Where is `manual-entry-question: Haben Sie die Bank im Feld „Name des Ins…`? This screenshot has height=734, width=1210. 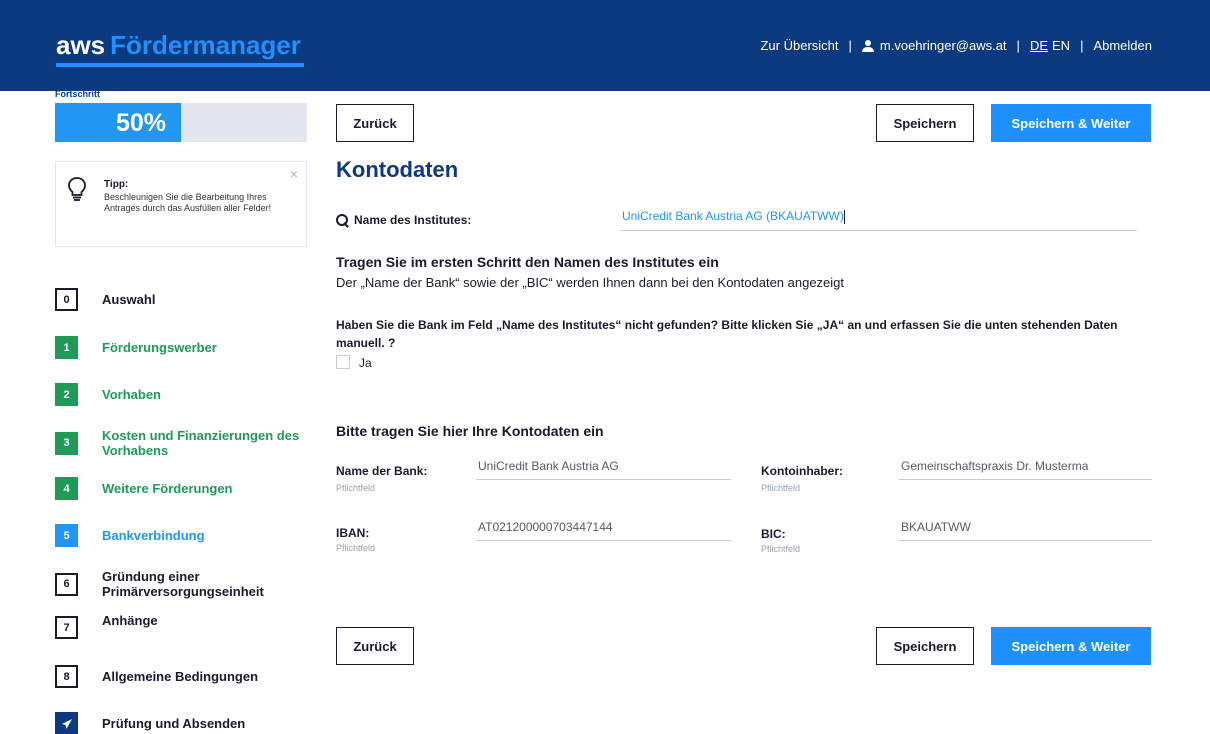
manual-entry-question: Haben Sie die Bank im Feld „Name des Ins… is located at coordinates (727, 334).